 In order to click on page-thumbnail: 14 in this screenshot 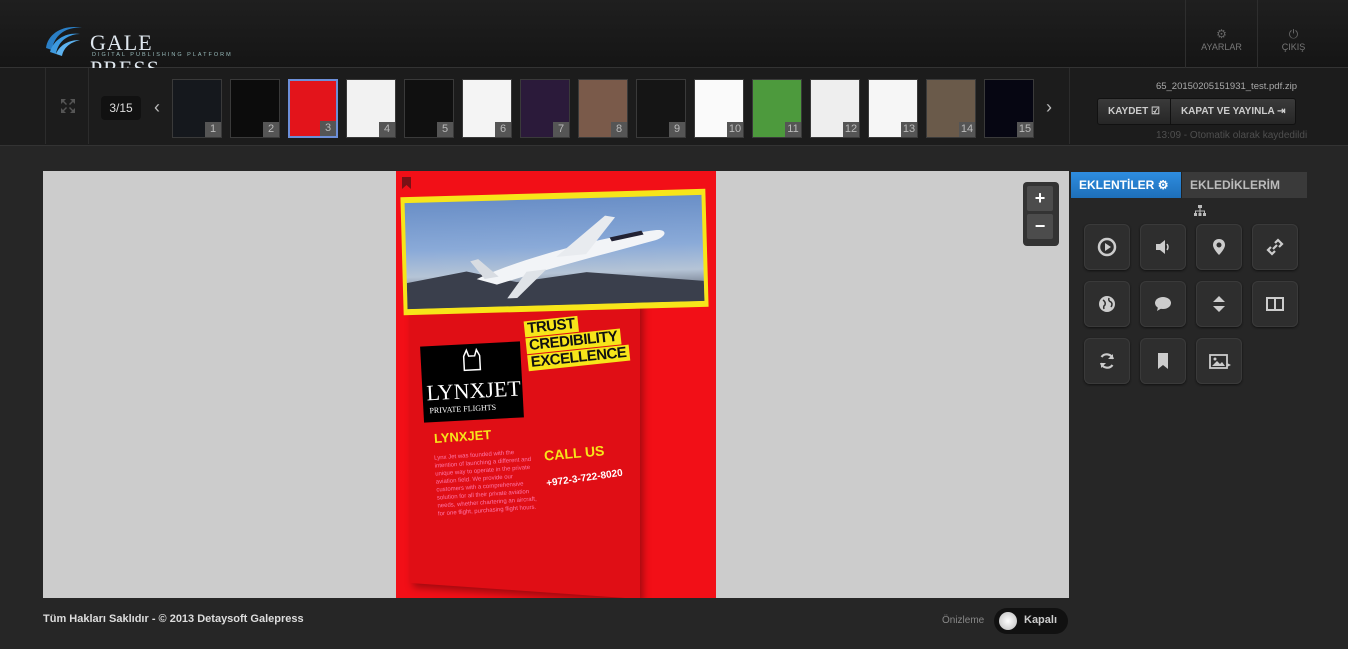, I will do `click(951, 108)`.